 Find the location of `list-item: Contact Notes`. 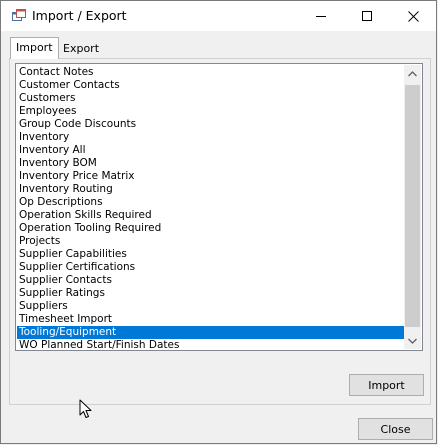

list-item: Contact Notes is located at coordinates (211, 72).